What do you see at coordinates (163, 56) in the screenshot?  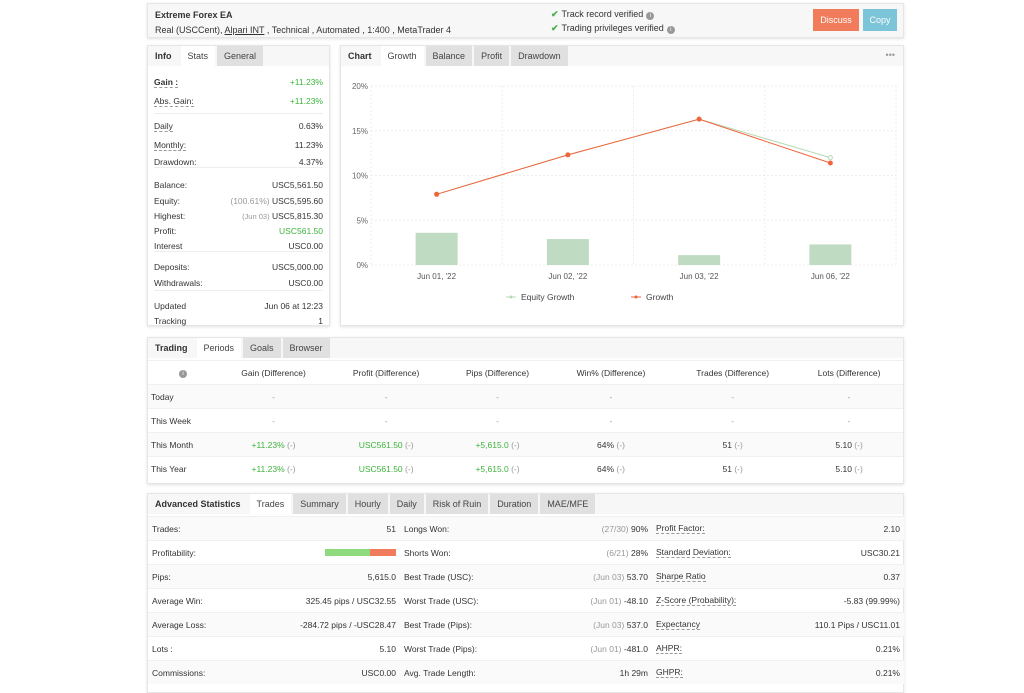 I see `tab-info: Info` at bounding box center [163, 56].